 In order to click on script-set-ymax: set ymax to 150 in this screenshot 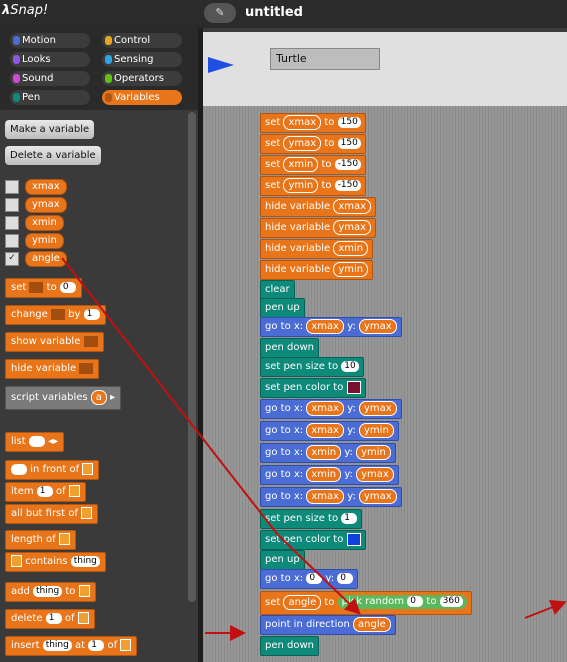, I will do `click(313, 144)`.